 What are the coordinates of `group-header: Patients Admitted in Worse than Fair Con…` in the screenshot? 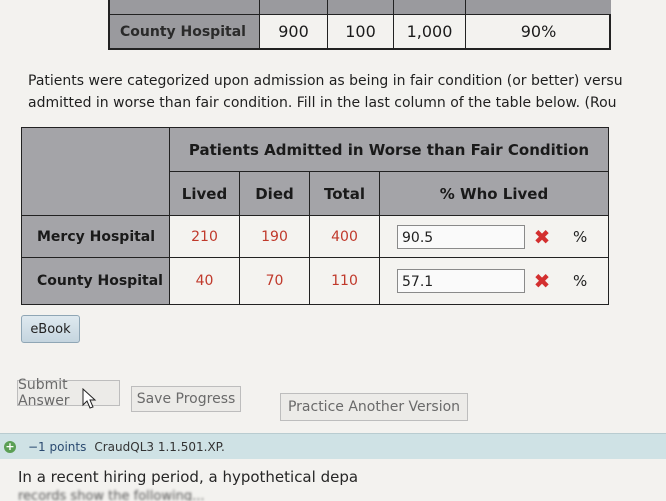 It's located at (389, 150).